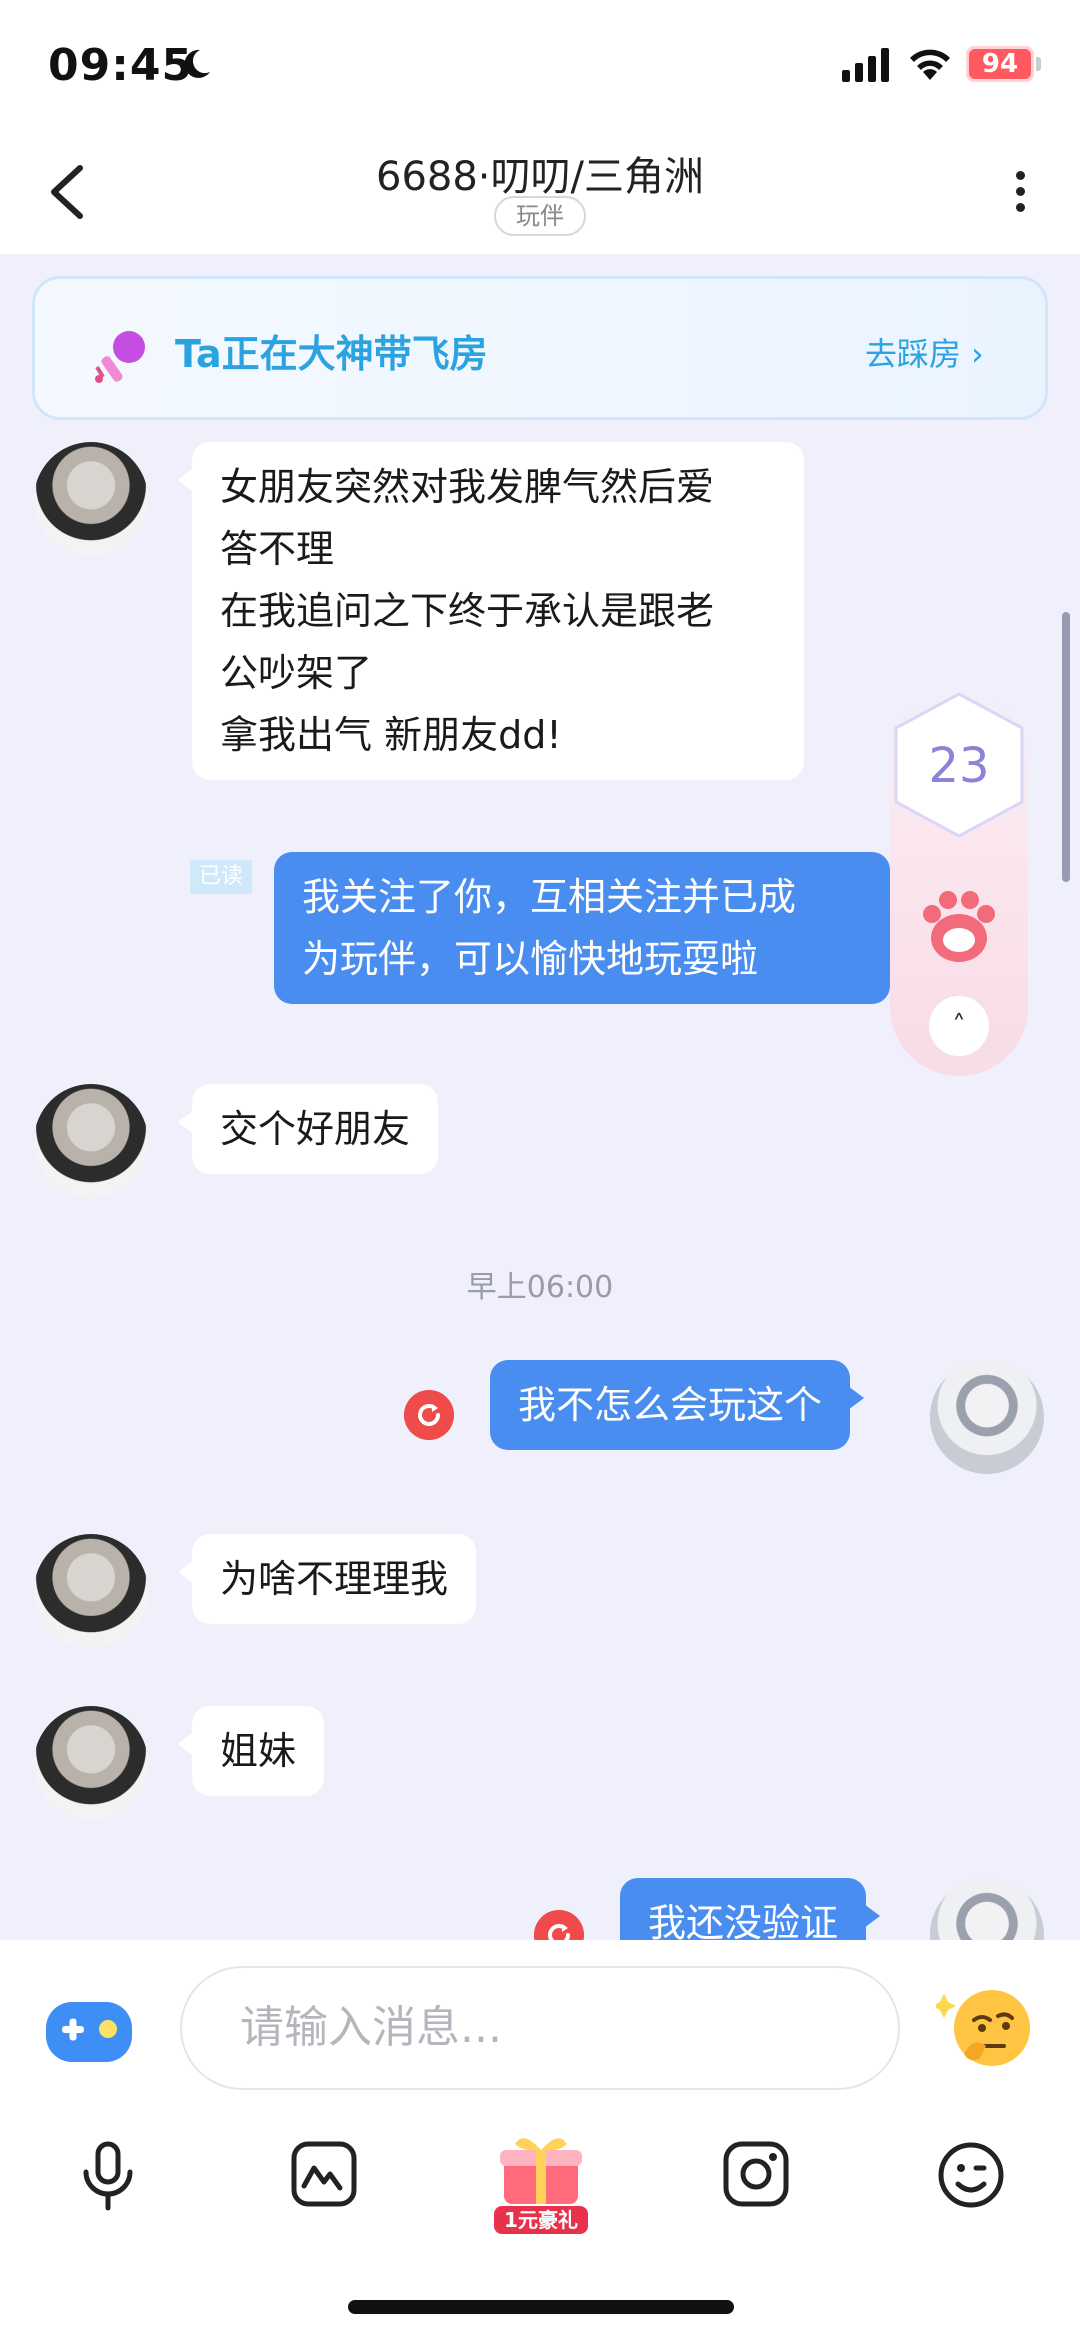 This screenshot has height=2339, width=1080. What do you see at coordinates (540, 1287) in the screenshot?
I see `timestamp: 早上06:00` at bounding box center [540, 1287].